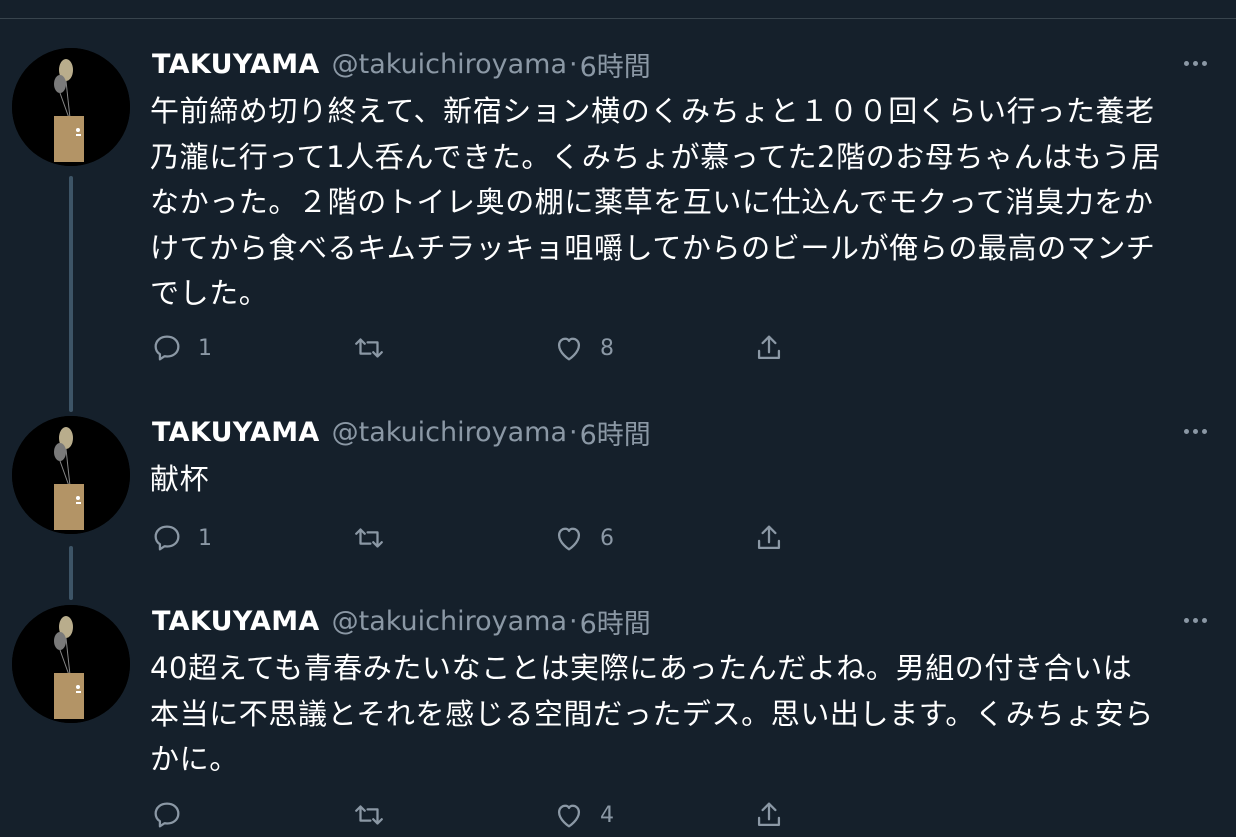 The image size is (1236, 837). I want to click on tweet-actions: 4, so click(618, 815).